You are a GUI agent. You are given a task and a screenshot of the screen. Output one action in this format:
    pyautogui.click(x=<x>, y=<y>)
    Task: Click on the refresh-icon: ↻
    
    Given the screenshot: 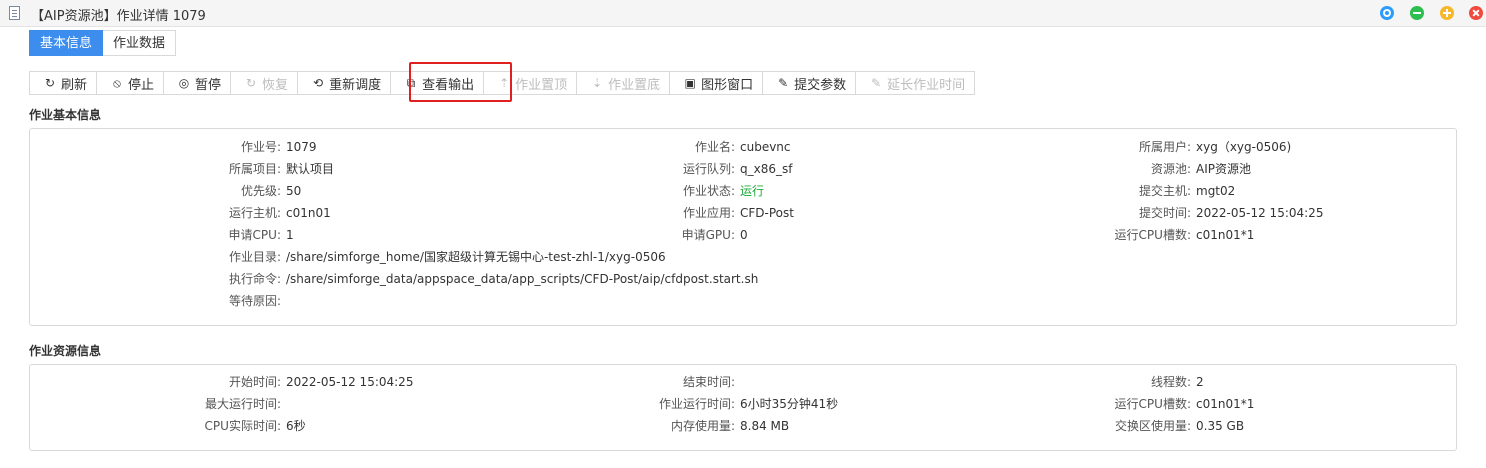 What is the action you would take?
    pyautogui.click(x=50, y=83)
    